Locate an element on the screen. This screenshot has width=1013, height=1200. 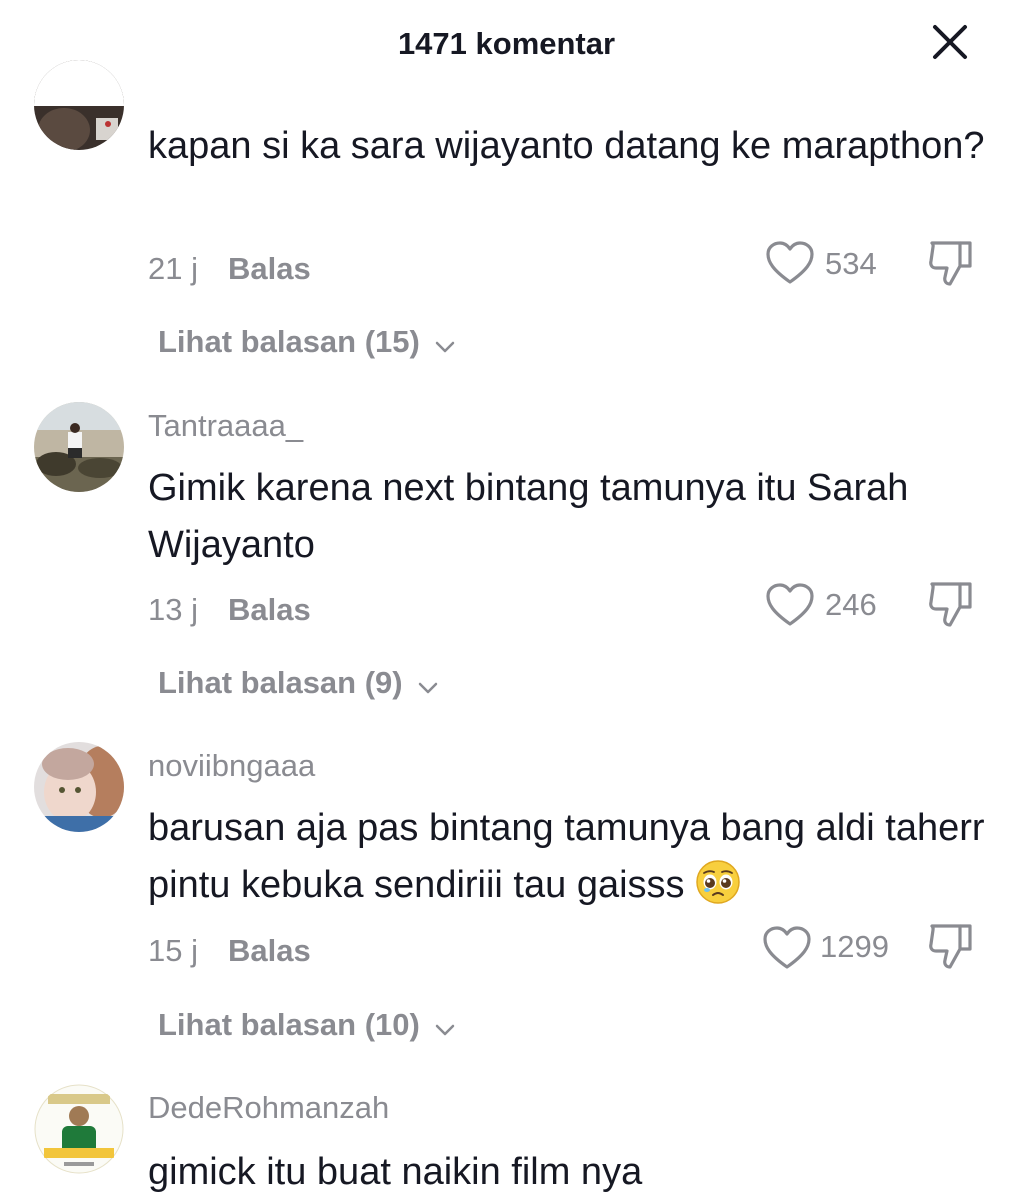
comment-username: noviibngaaa is located at coordinates (231, 766).